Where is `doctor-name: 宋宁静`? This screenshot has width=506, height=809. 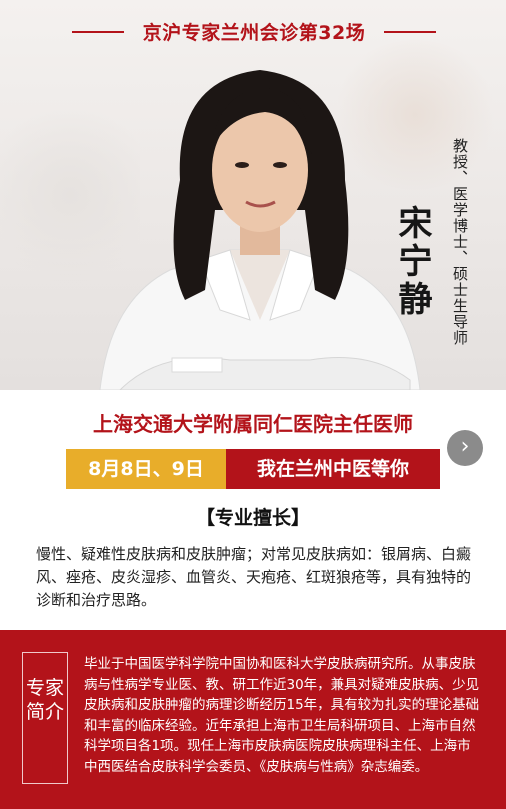
doctor-name: 宋宁静 is located at coordinates (412, 262).